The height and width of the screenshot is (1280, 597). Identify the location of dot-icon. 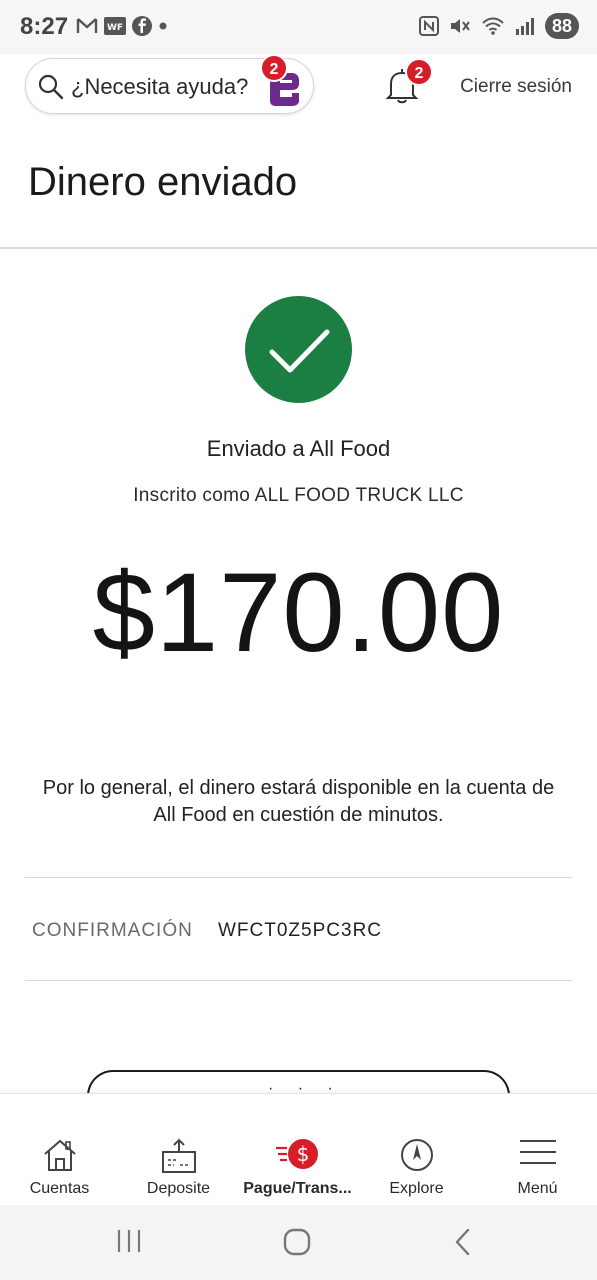
(163, 26).